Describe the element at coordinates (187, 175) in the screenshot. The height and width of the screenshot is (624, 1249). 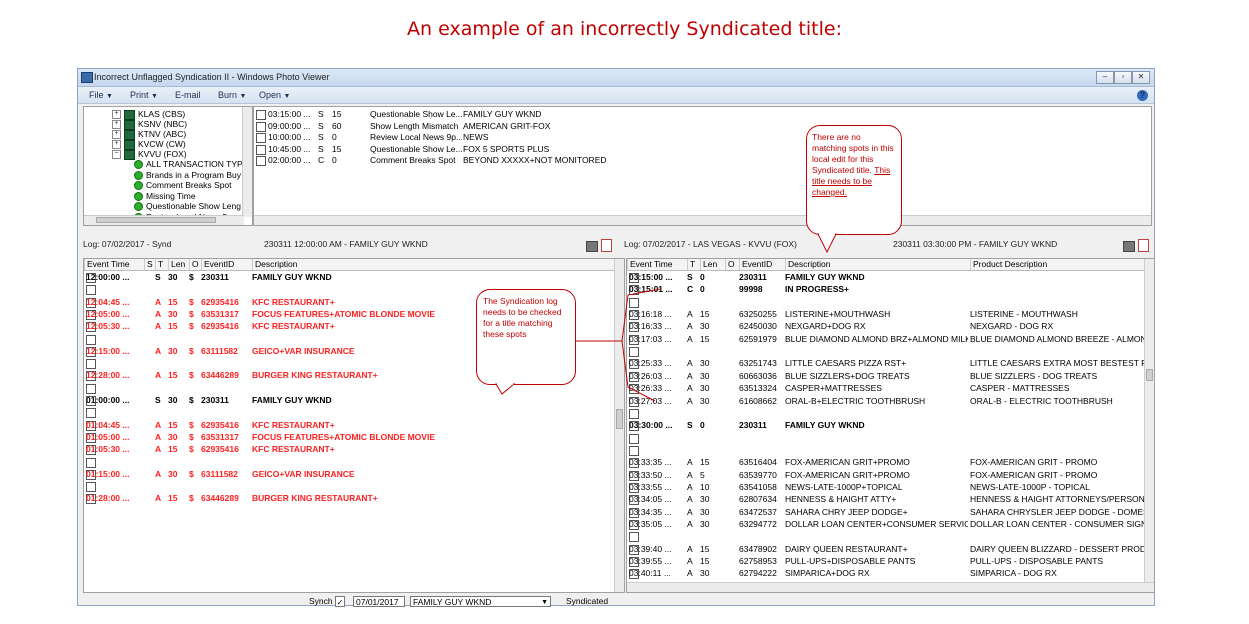
I see `tree-exception-type: Brands in a Program Buy` at that location.